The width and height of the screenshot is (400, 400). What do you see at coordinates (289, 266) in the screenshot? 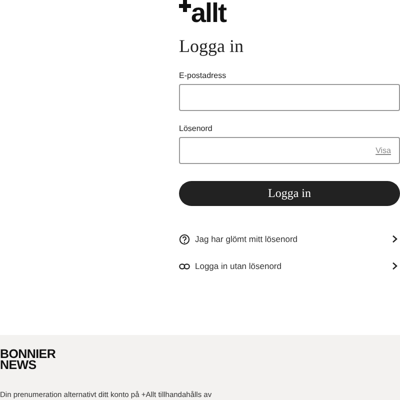
I see `menu-link: Logga in utan lösenord` at bounding box center [289, 266].